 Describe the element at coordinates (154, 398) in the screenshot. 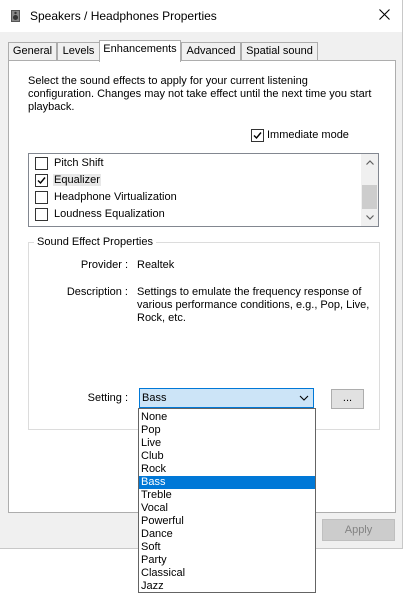

I see `setting-selected-value: Bass` at that location.